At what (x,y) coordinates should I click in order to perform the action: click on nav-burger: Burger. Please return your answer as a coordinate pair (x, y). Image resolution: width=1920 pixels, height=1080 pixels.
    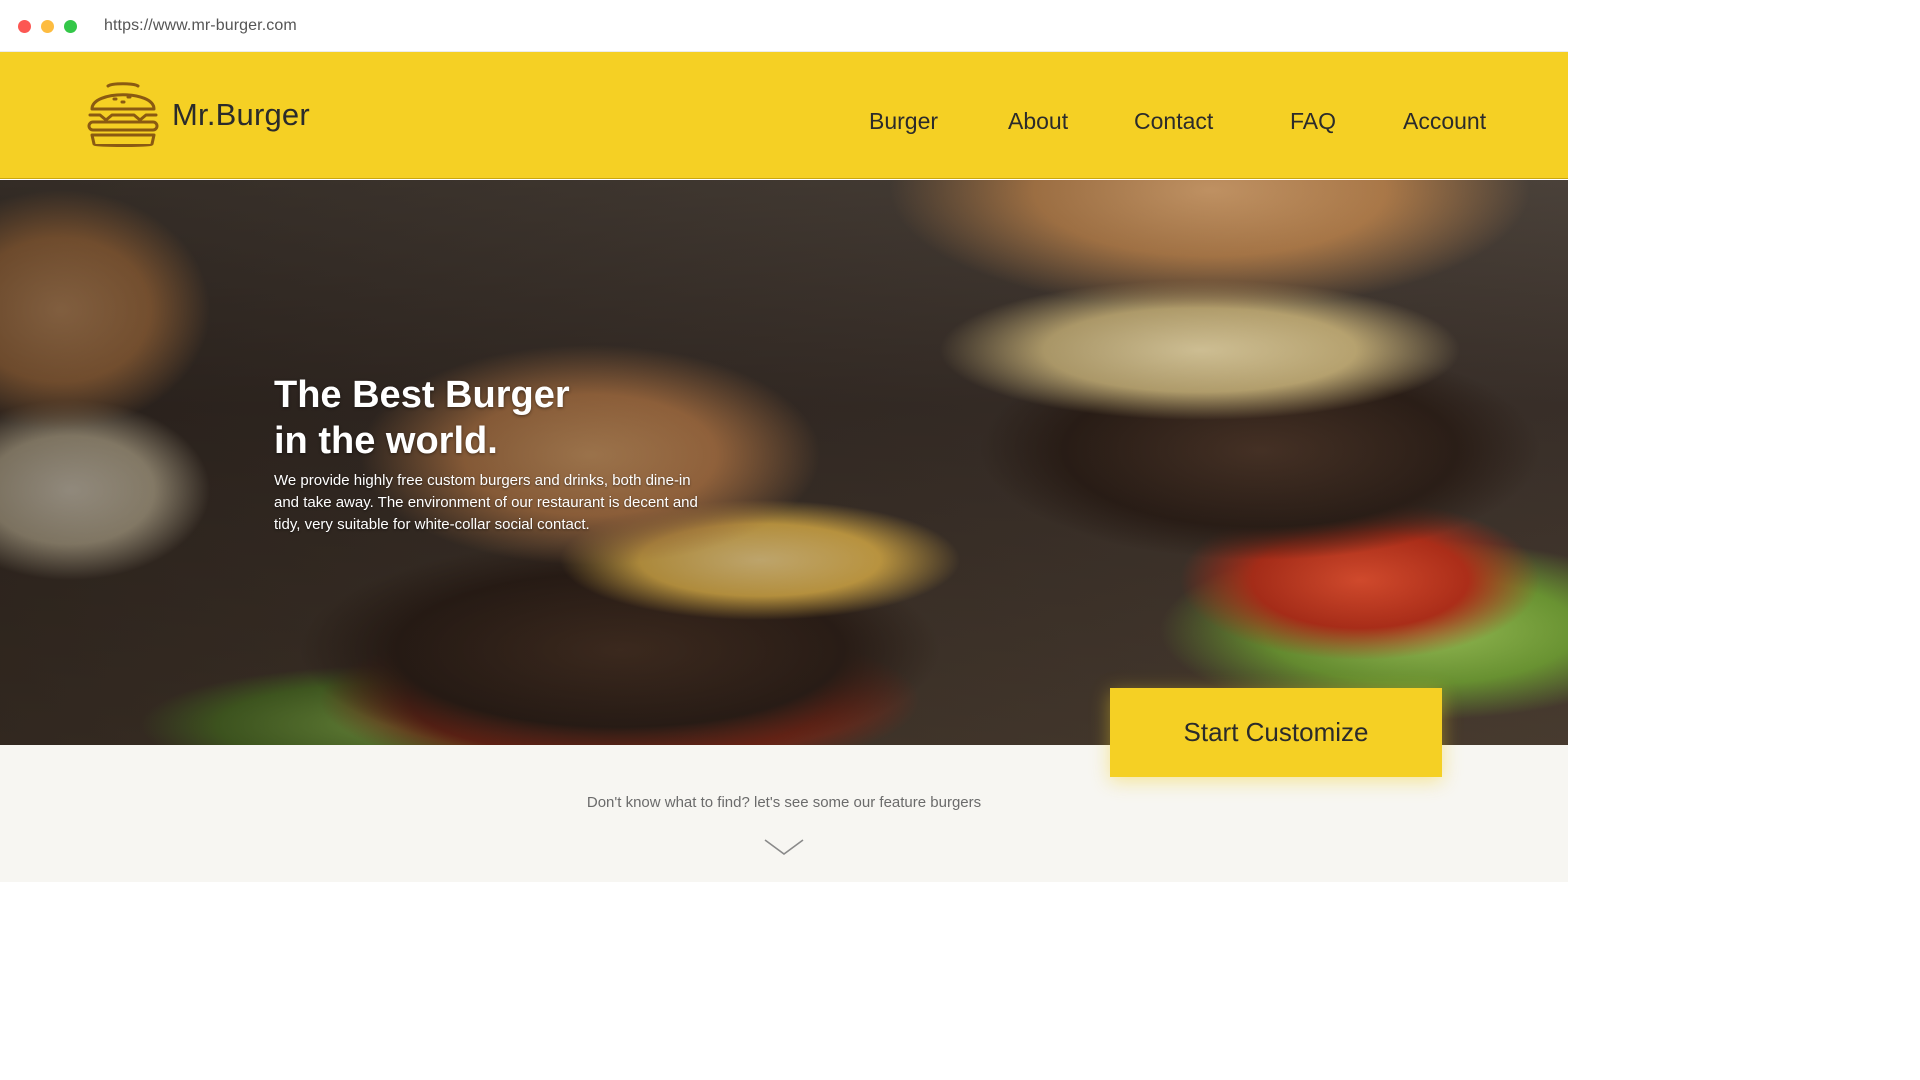
    Looking at the image, I should click on (903, 121).